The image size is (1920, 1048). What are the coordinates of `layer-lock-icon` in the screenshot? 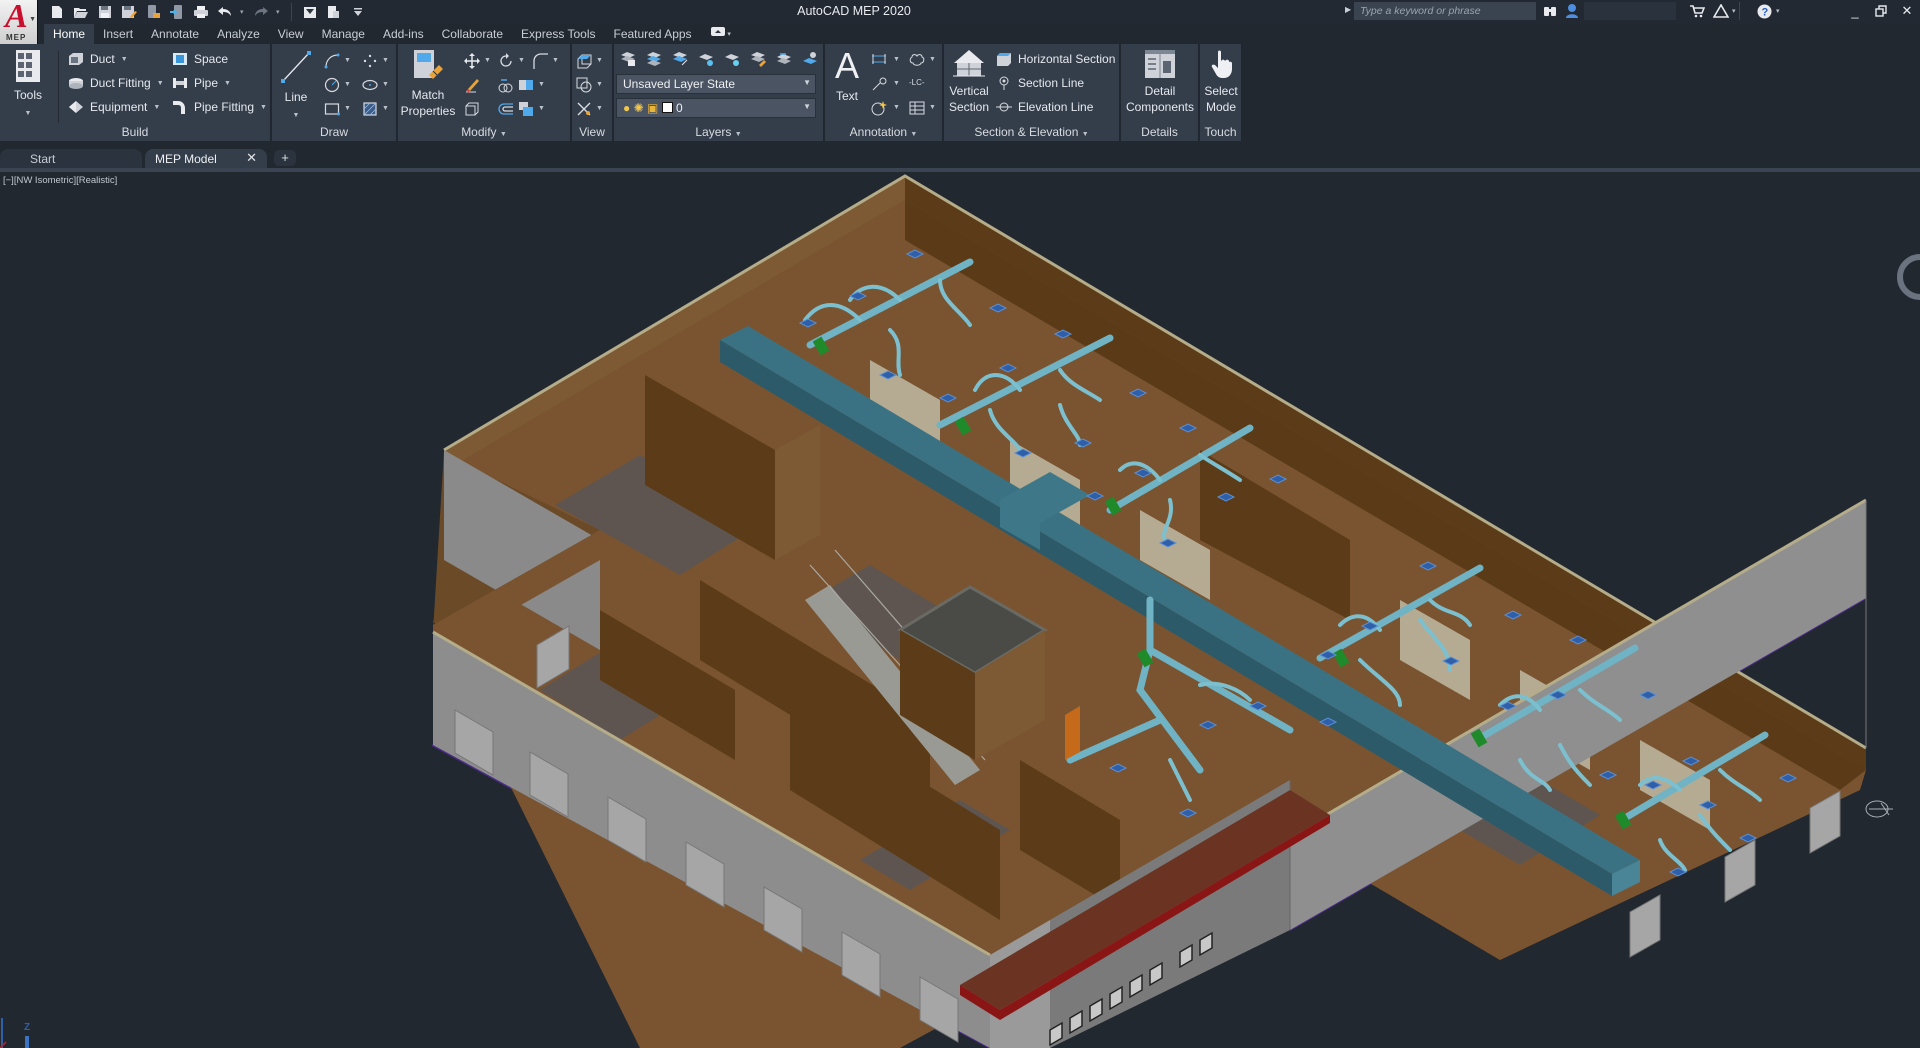 It's located at (758, 59).